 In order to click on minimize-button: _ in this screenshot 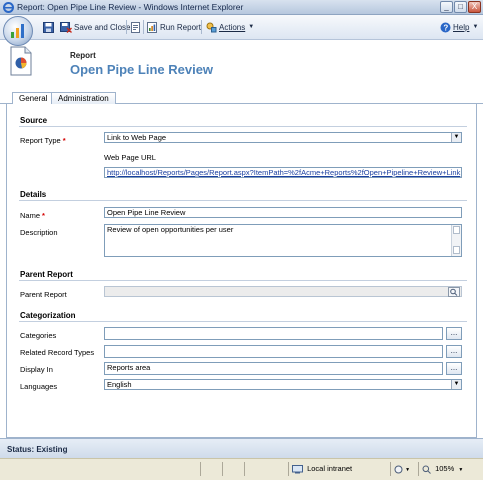, I will do `click(446, 7)`.